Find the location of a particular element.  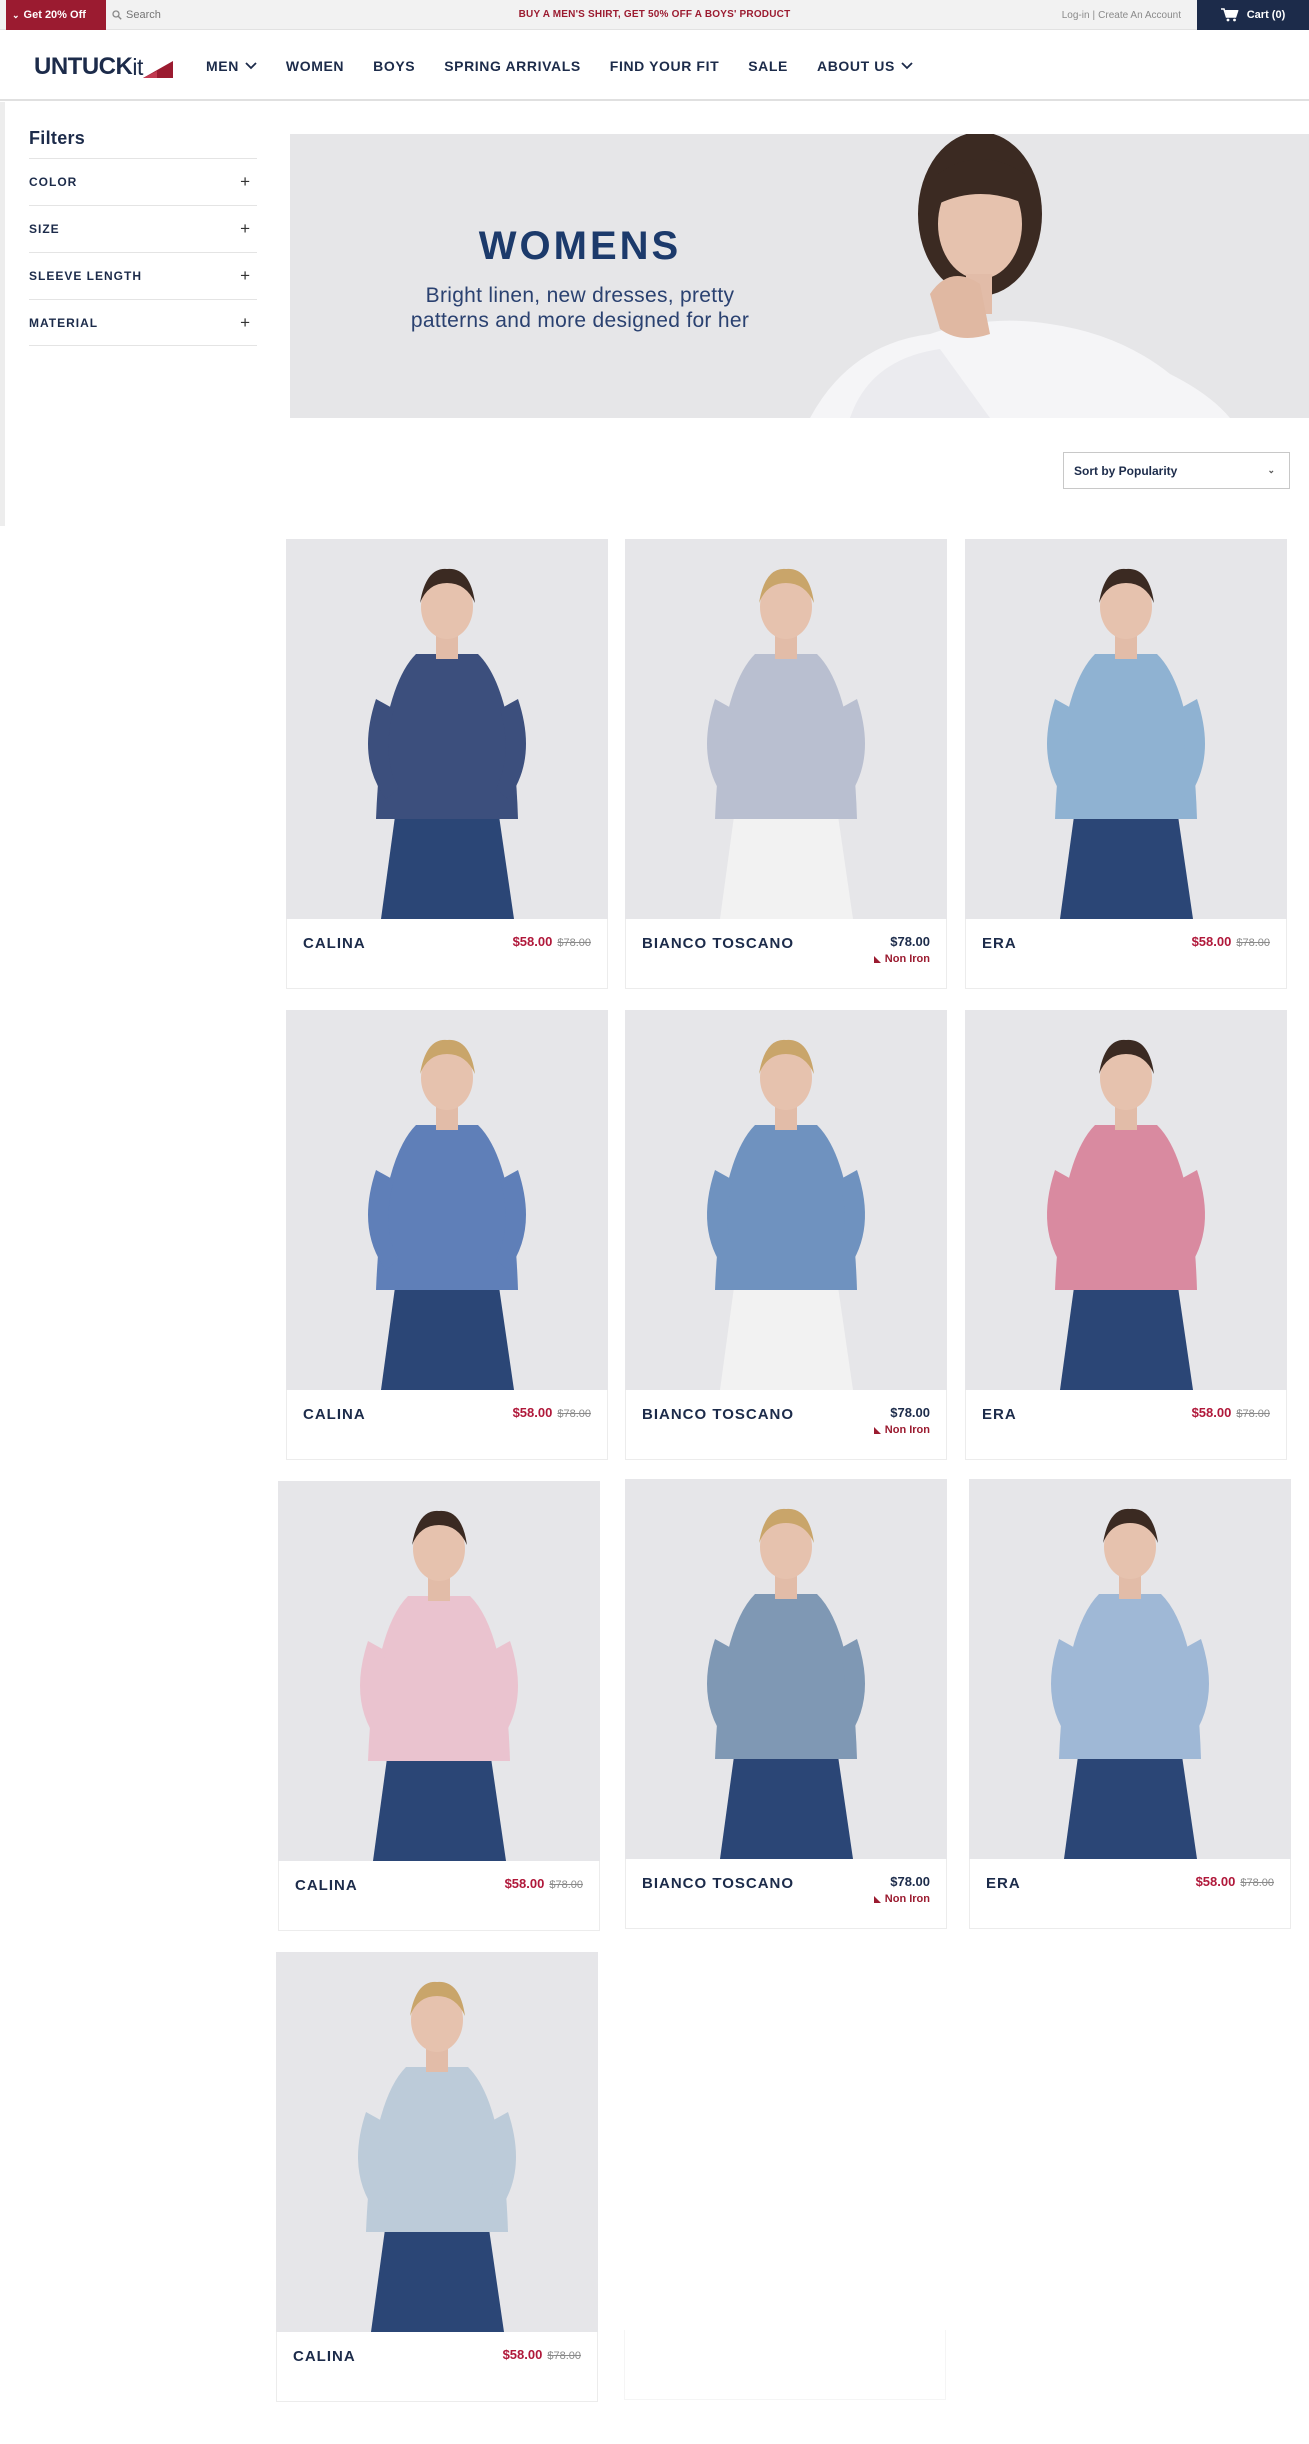

sort-label: Sort by Popularity is located at coordinates (1126, 470).